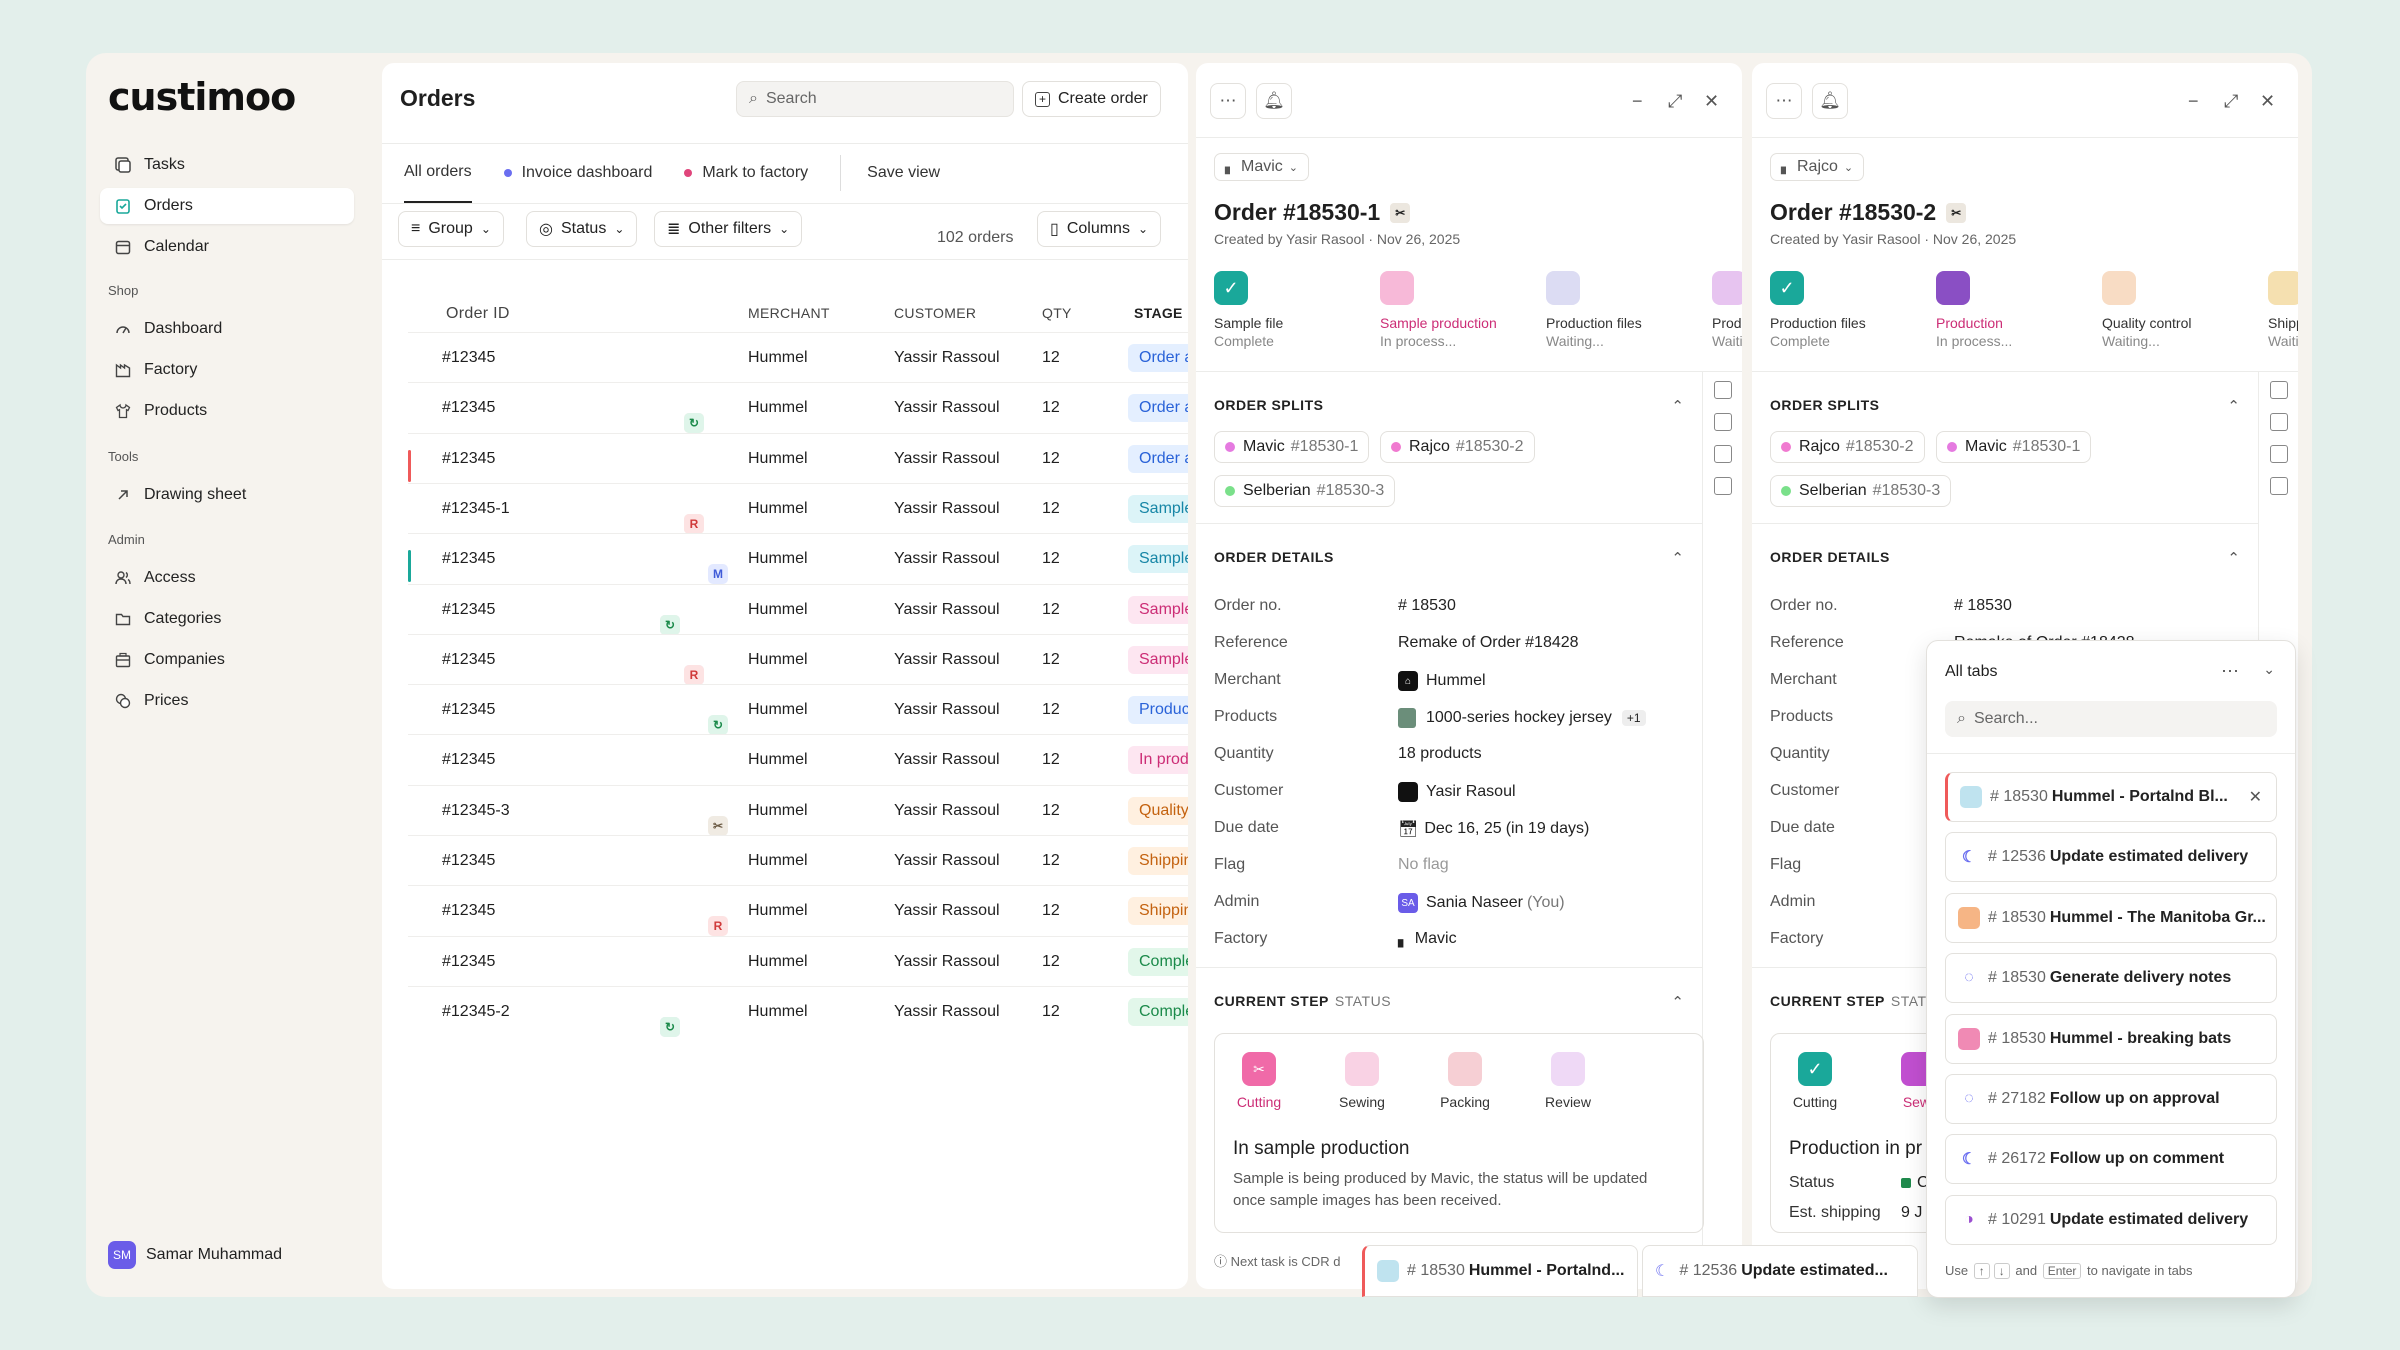 This screenshot has height=1350, width=2400. Describe the element at coordinates (2111, 1038) in the screenshot. I see `tab-list-item: # 18530 Hummel - breaking bats` at that location.